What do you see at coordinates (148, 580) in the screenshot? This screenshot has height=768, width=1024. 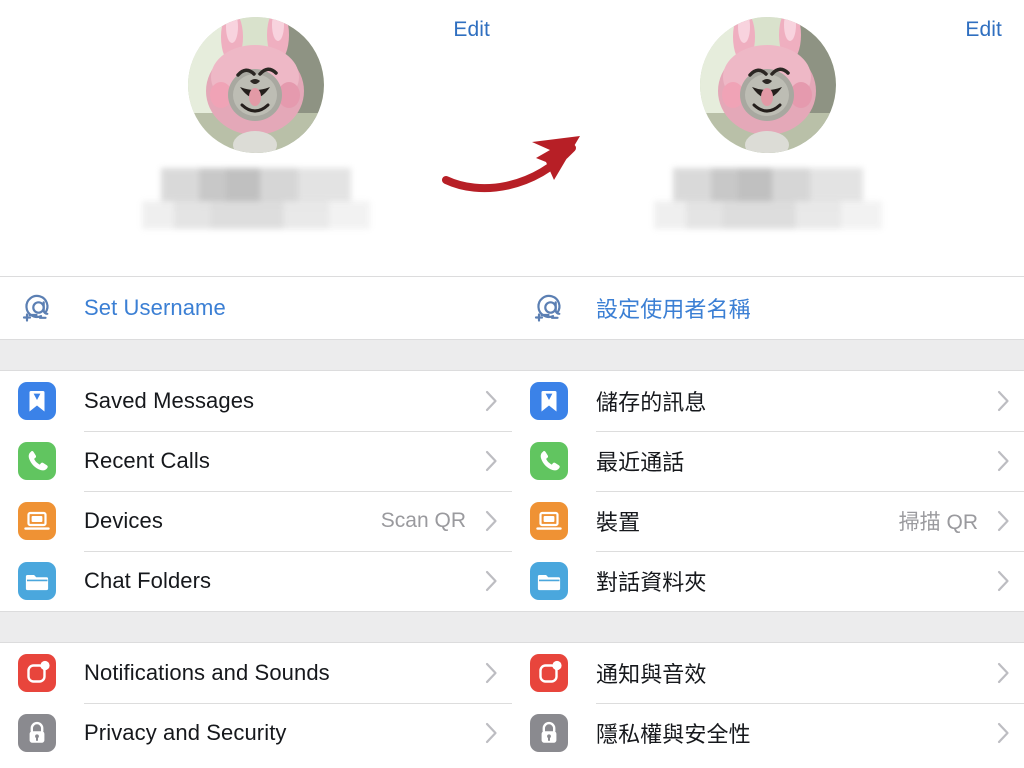 I see `row-label: Chat Folders` at bounding box center [148, 580].